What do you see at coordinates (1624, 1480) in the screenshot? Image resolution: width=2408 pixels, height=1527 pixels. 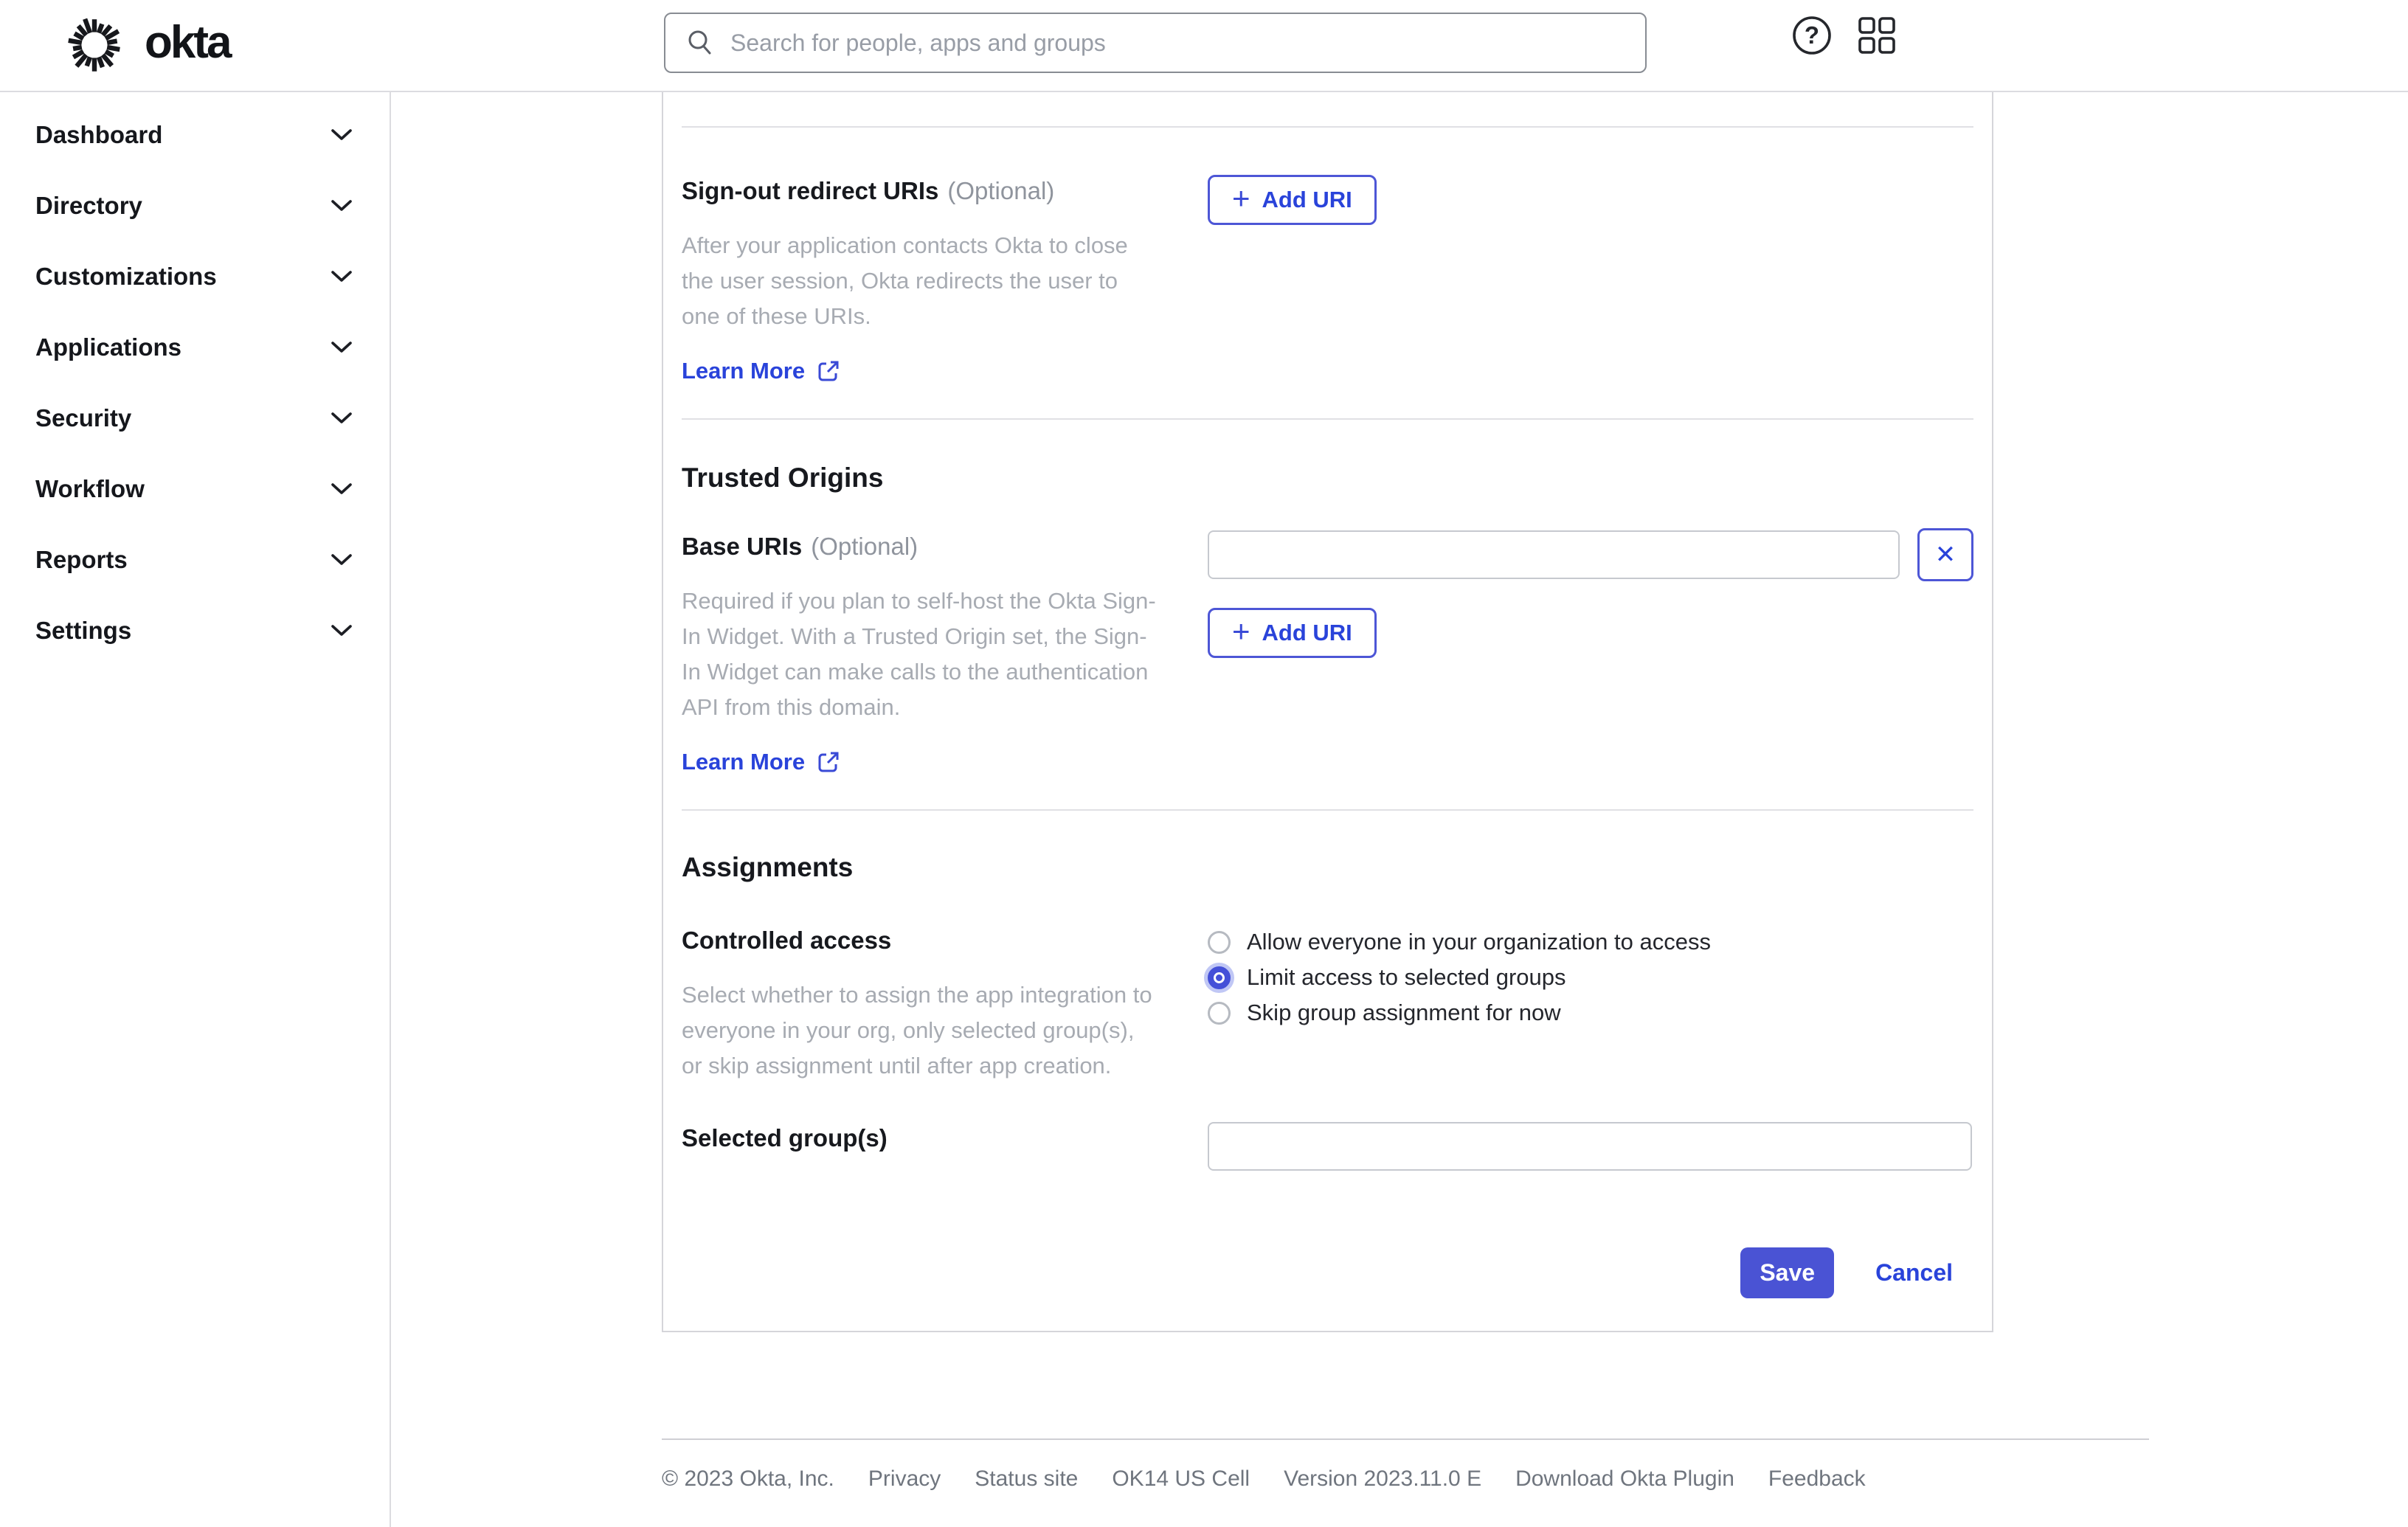 I see `footer-link-download-plugin: Download Okta Plugin` at bounding box center [1624, 1480].